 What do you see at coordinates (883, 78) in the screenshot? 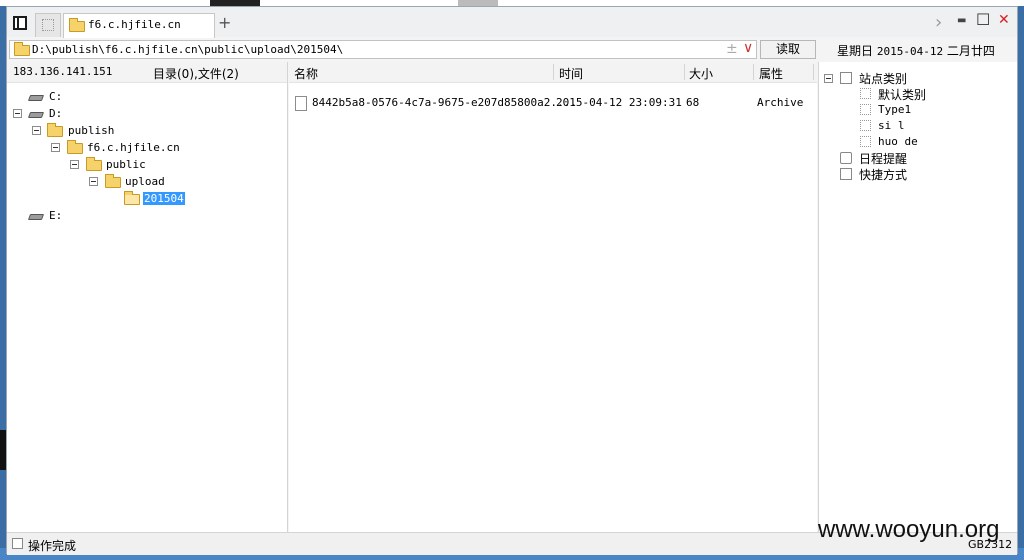
I see `site-category-label: 站点类别` at bounding box center [883, 78].